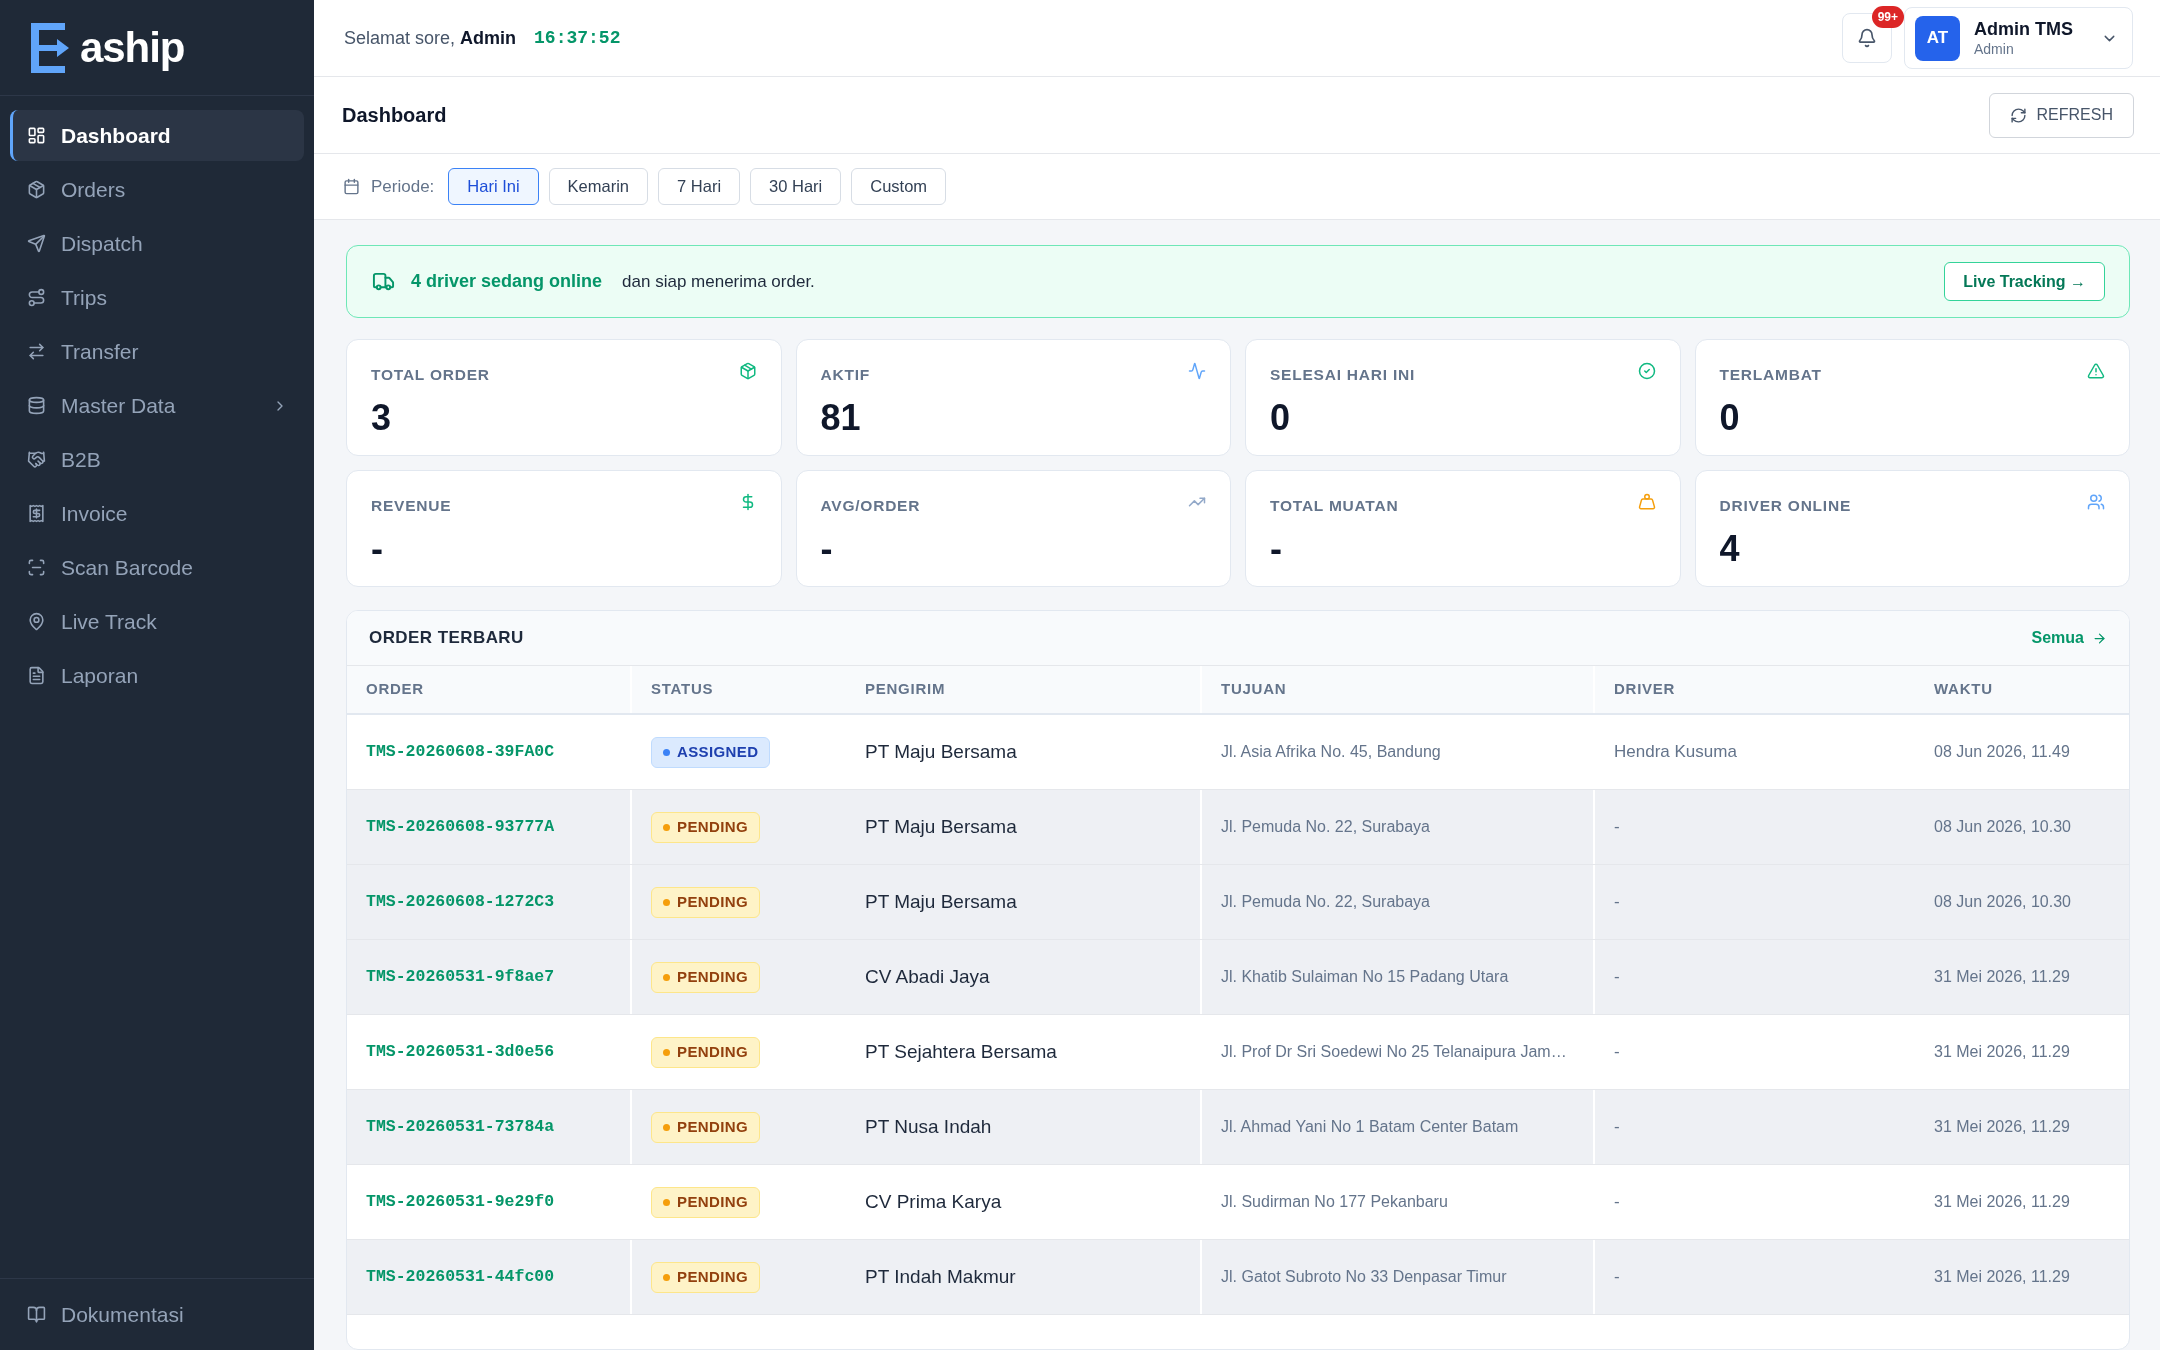 Image resolution: width=2160 pixels, height=1350 pixels. What do you see at coordinates (598, 186) in the screenshot?
I see `period-option: Kemarin` at bounding box center [598, 186].